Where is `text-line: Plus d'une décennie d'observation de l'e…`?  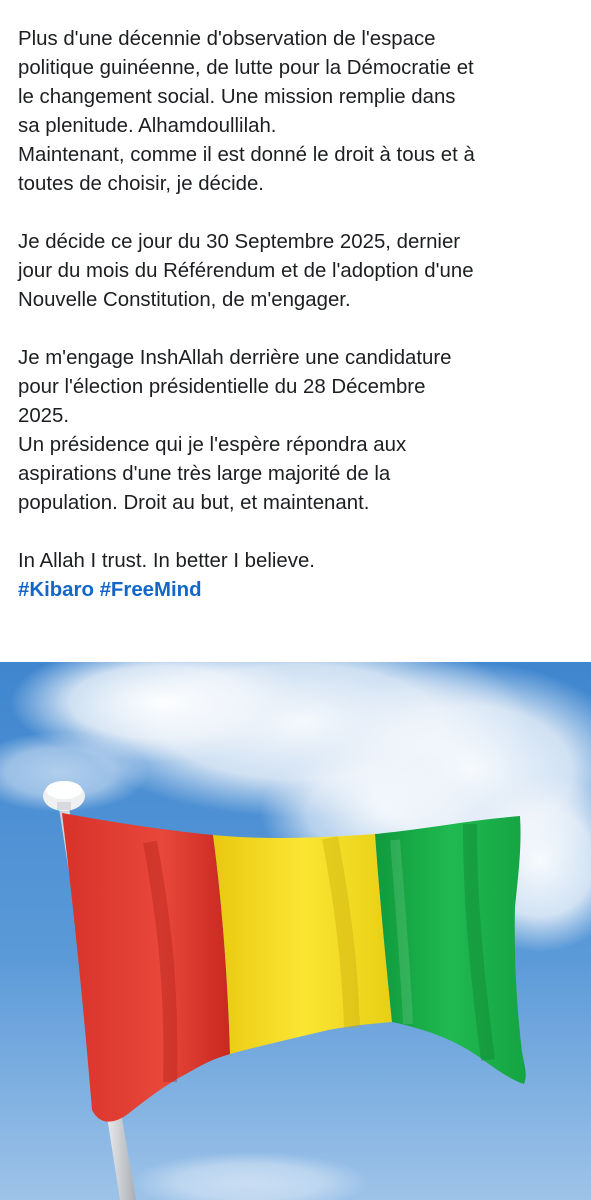 text-line: Plus d'une décennie d'observation de l'e… is located at coordinates (227, 39).